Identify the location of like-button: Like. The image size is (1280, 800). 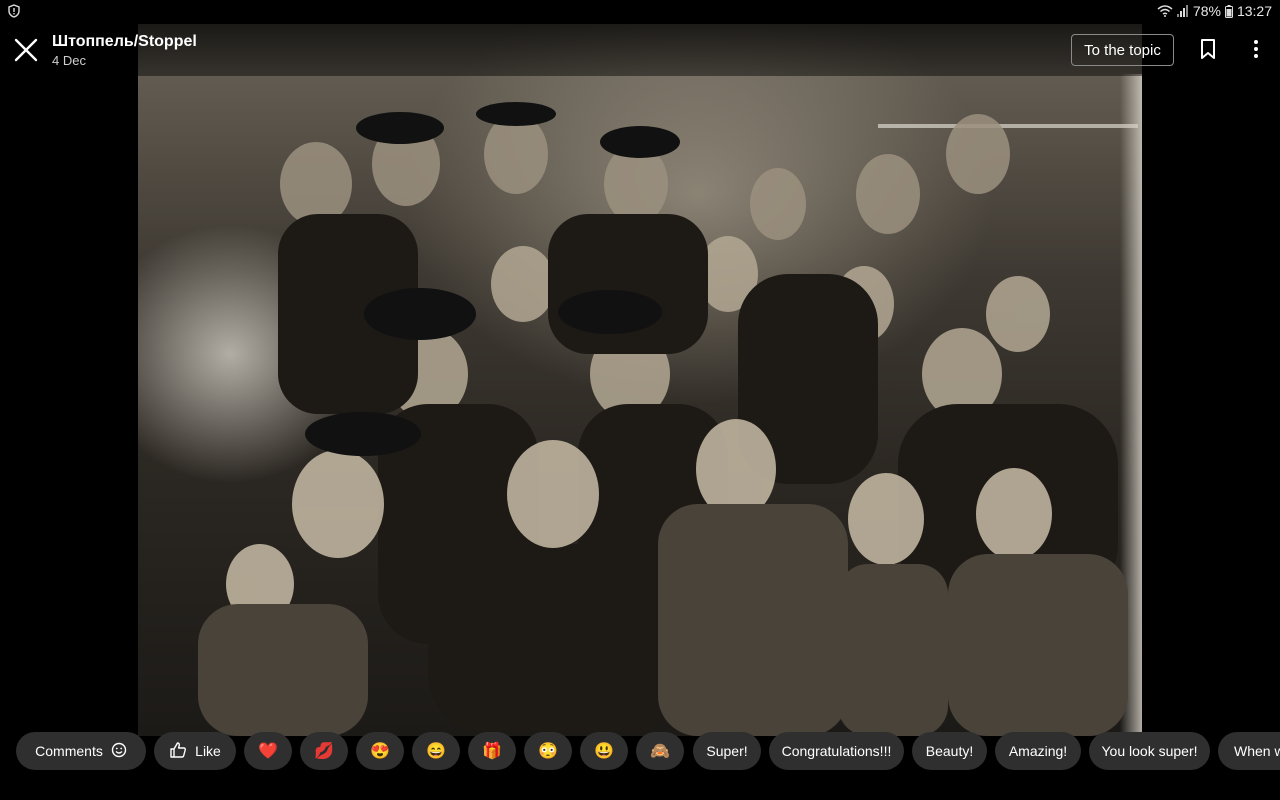
(195, 751).